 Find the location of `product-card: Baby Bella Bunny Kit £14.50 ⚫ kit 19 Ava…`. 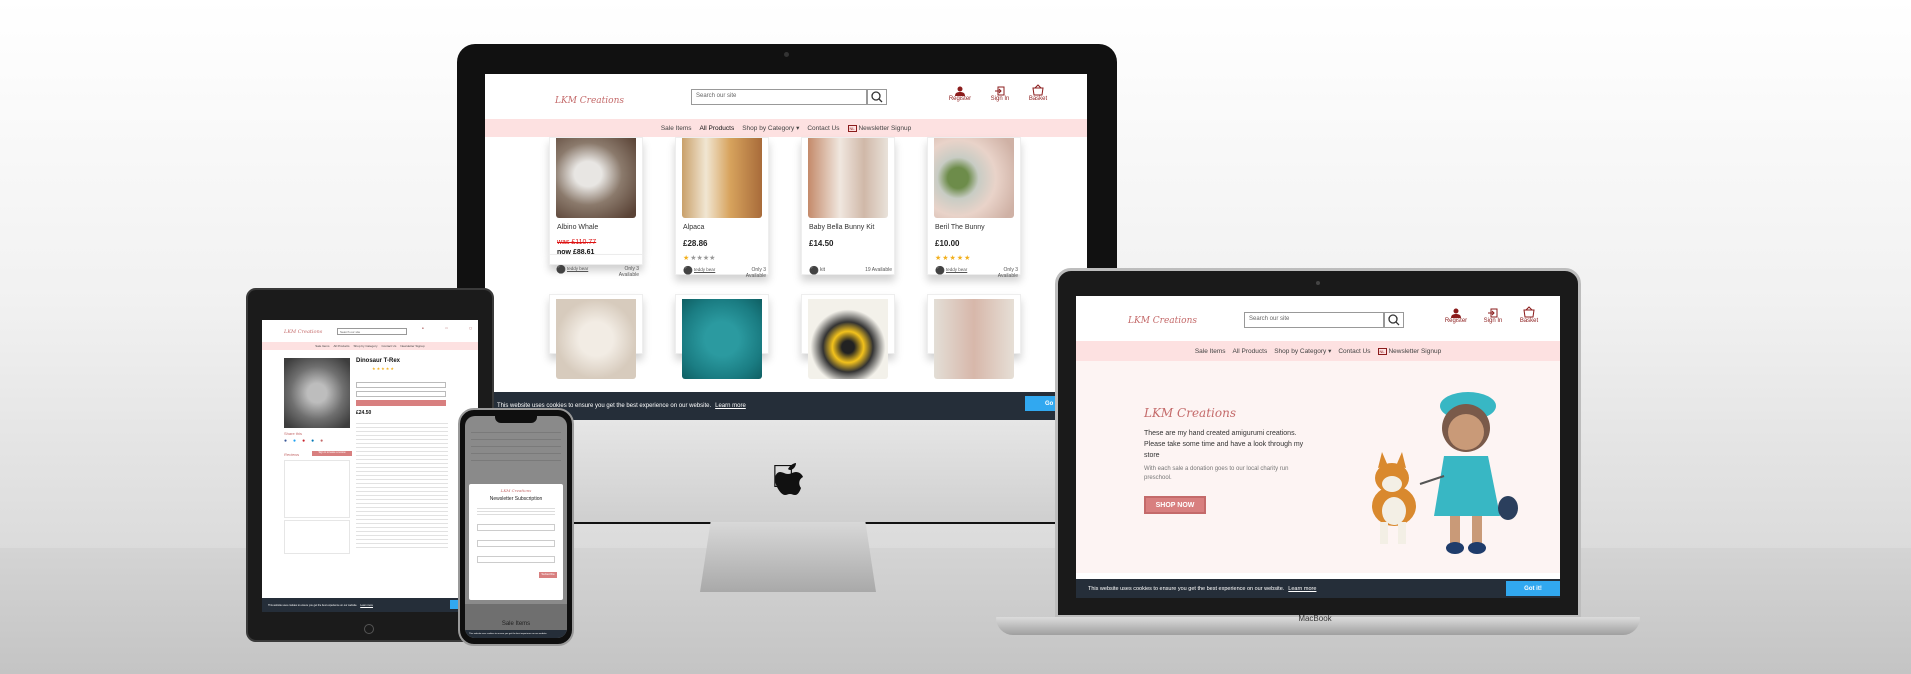

product-card: Baby Bella Bunny Kit £14.50 ⚫ kit 19 Ava… is located at coordinates (848, 206).